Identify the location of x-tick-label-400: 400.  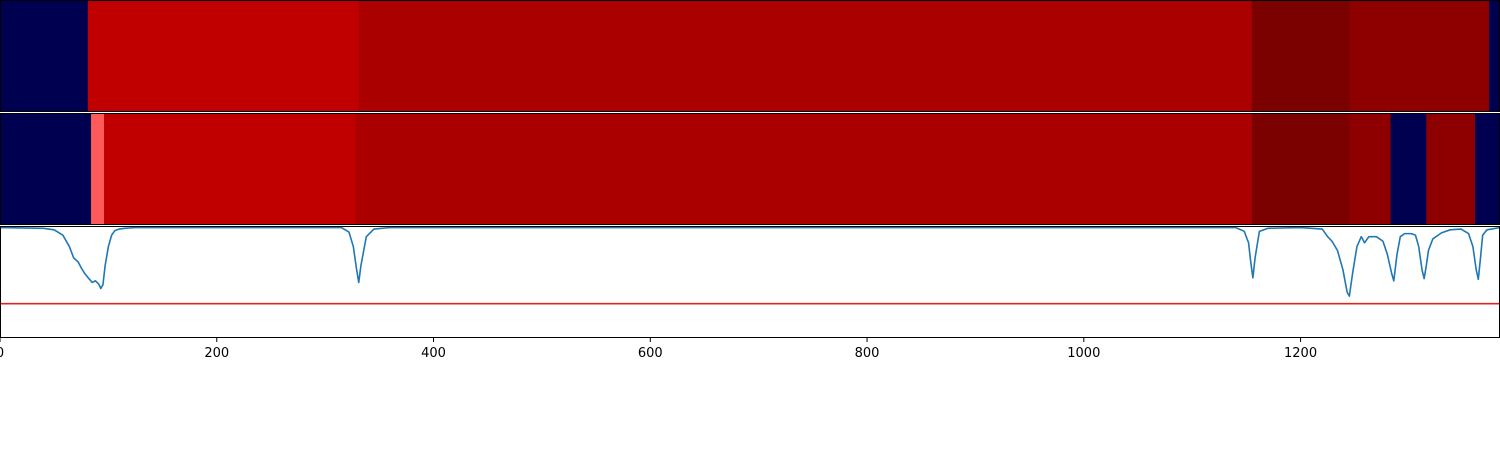
(433, 353).